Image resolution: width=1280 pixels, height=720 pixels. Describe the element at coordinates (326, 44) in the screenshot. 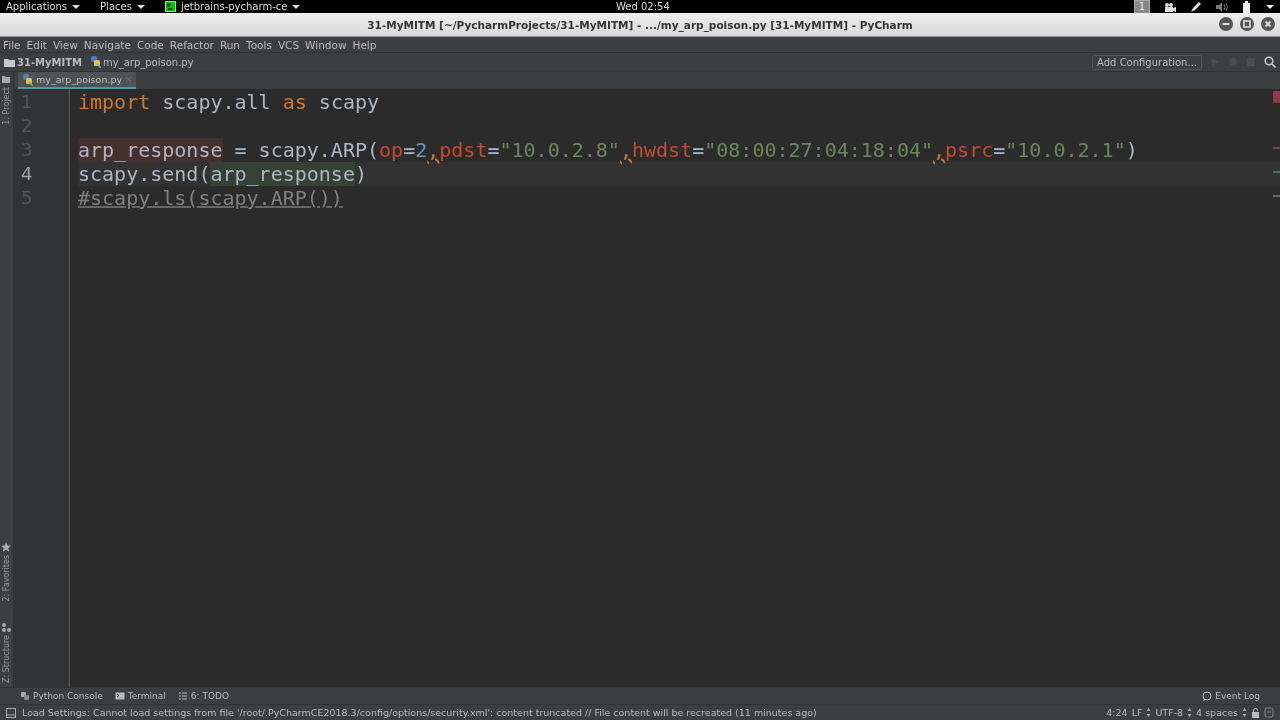

I see `menu-item: Window` at that location.